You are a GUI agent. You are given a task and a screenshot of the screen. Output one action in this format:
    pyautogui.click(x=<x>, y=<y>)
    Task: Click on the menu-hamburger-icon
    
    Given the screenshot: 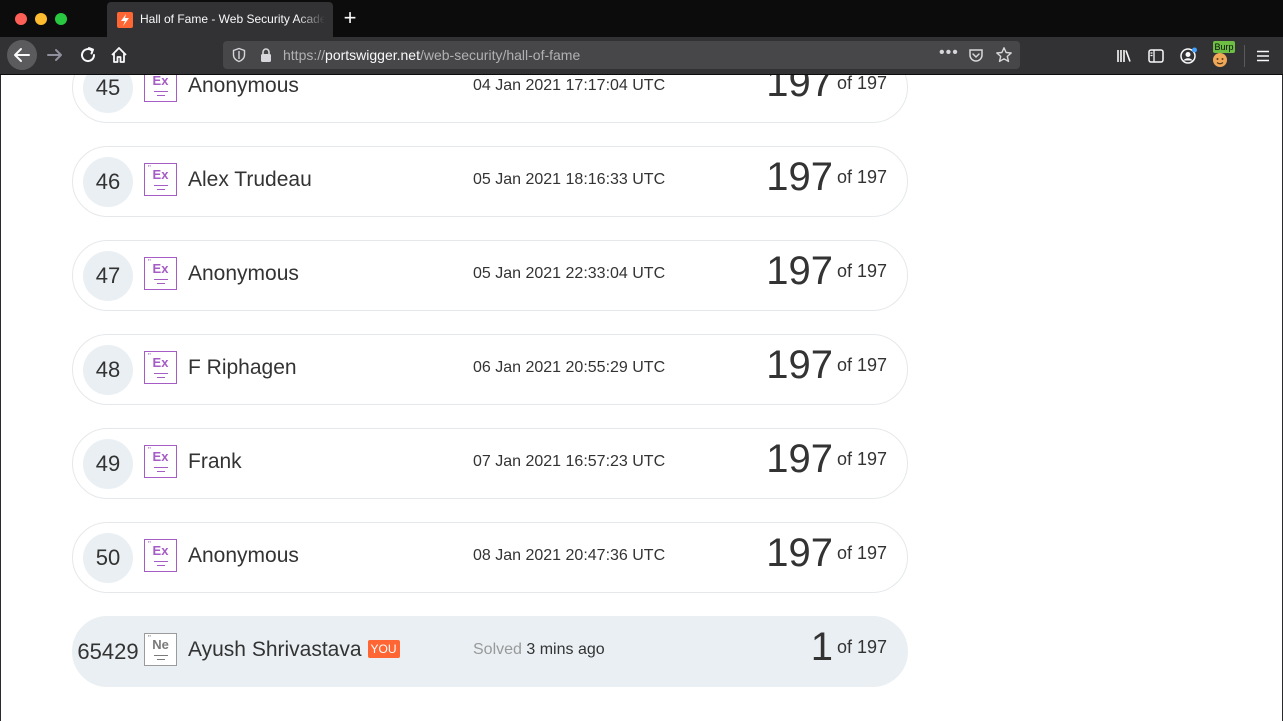 What is the action you would take?
    pyautogui.click(x=1263, y=56)
    